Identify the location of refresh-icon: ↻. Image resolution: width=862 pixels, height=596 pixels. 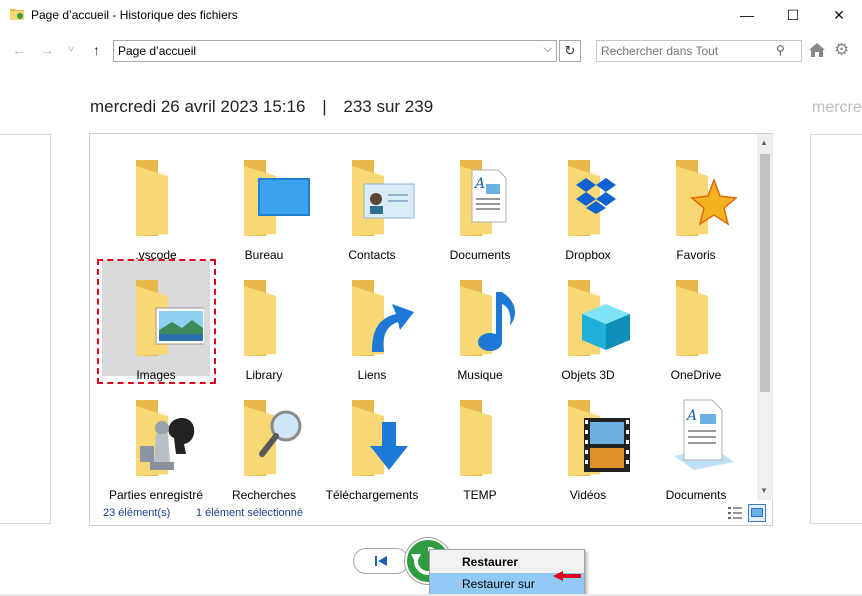
(570, 51).